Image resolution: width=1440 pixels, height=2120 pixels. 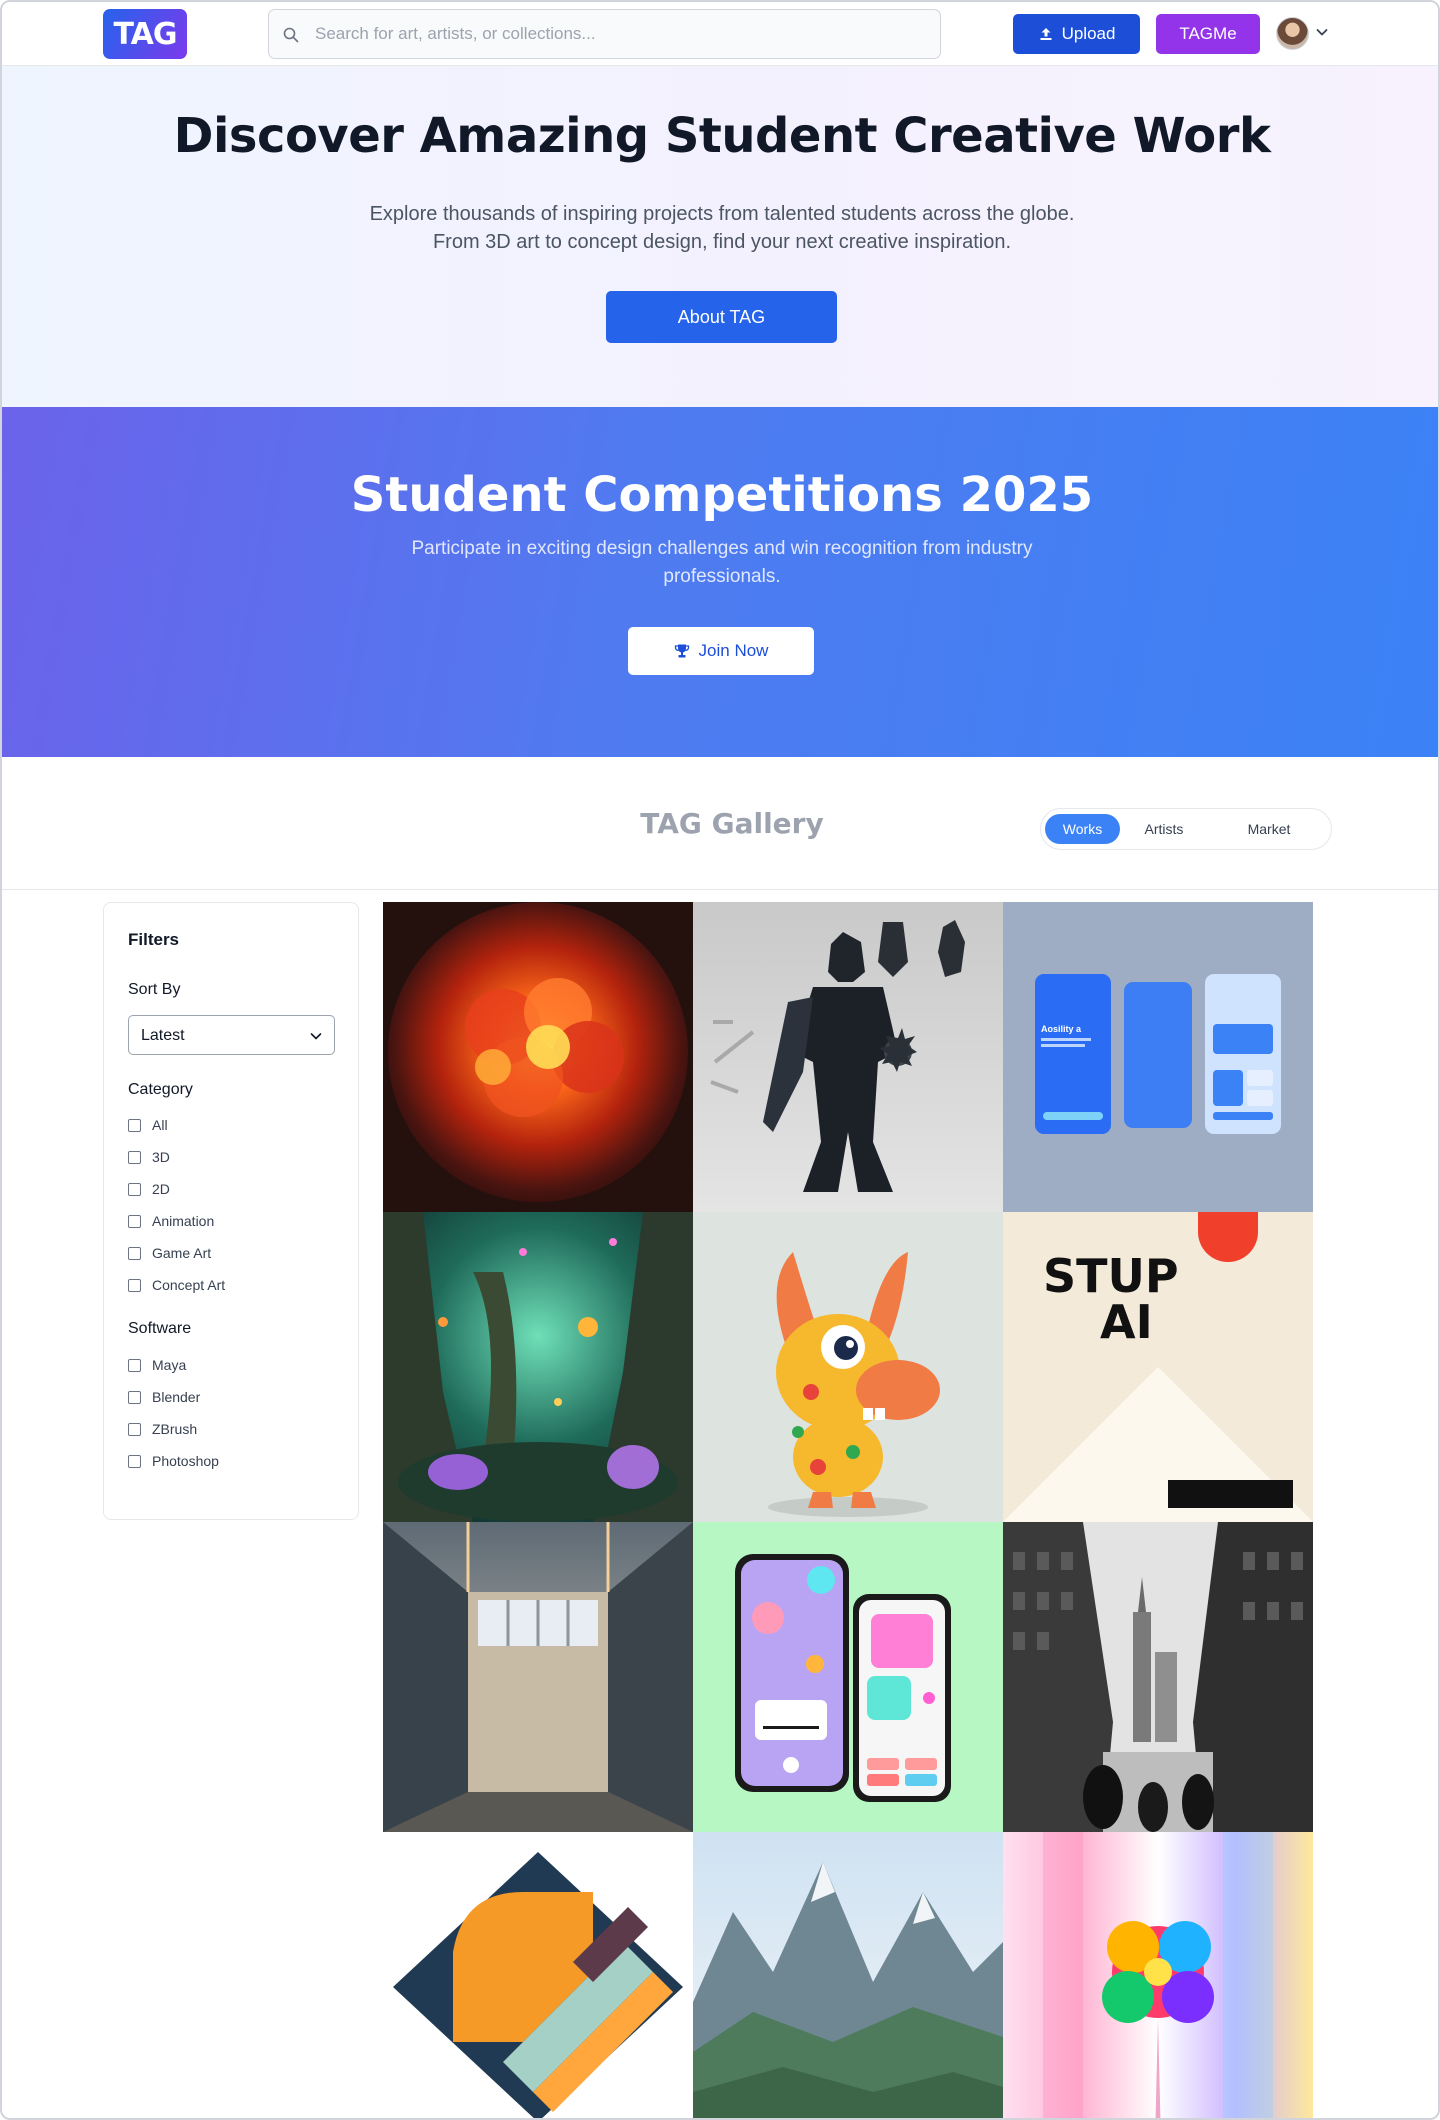 I want to click on join-now-label: Join Now, so click(x=733, y=650).